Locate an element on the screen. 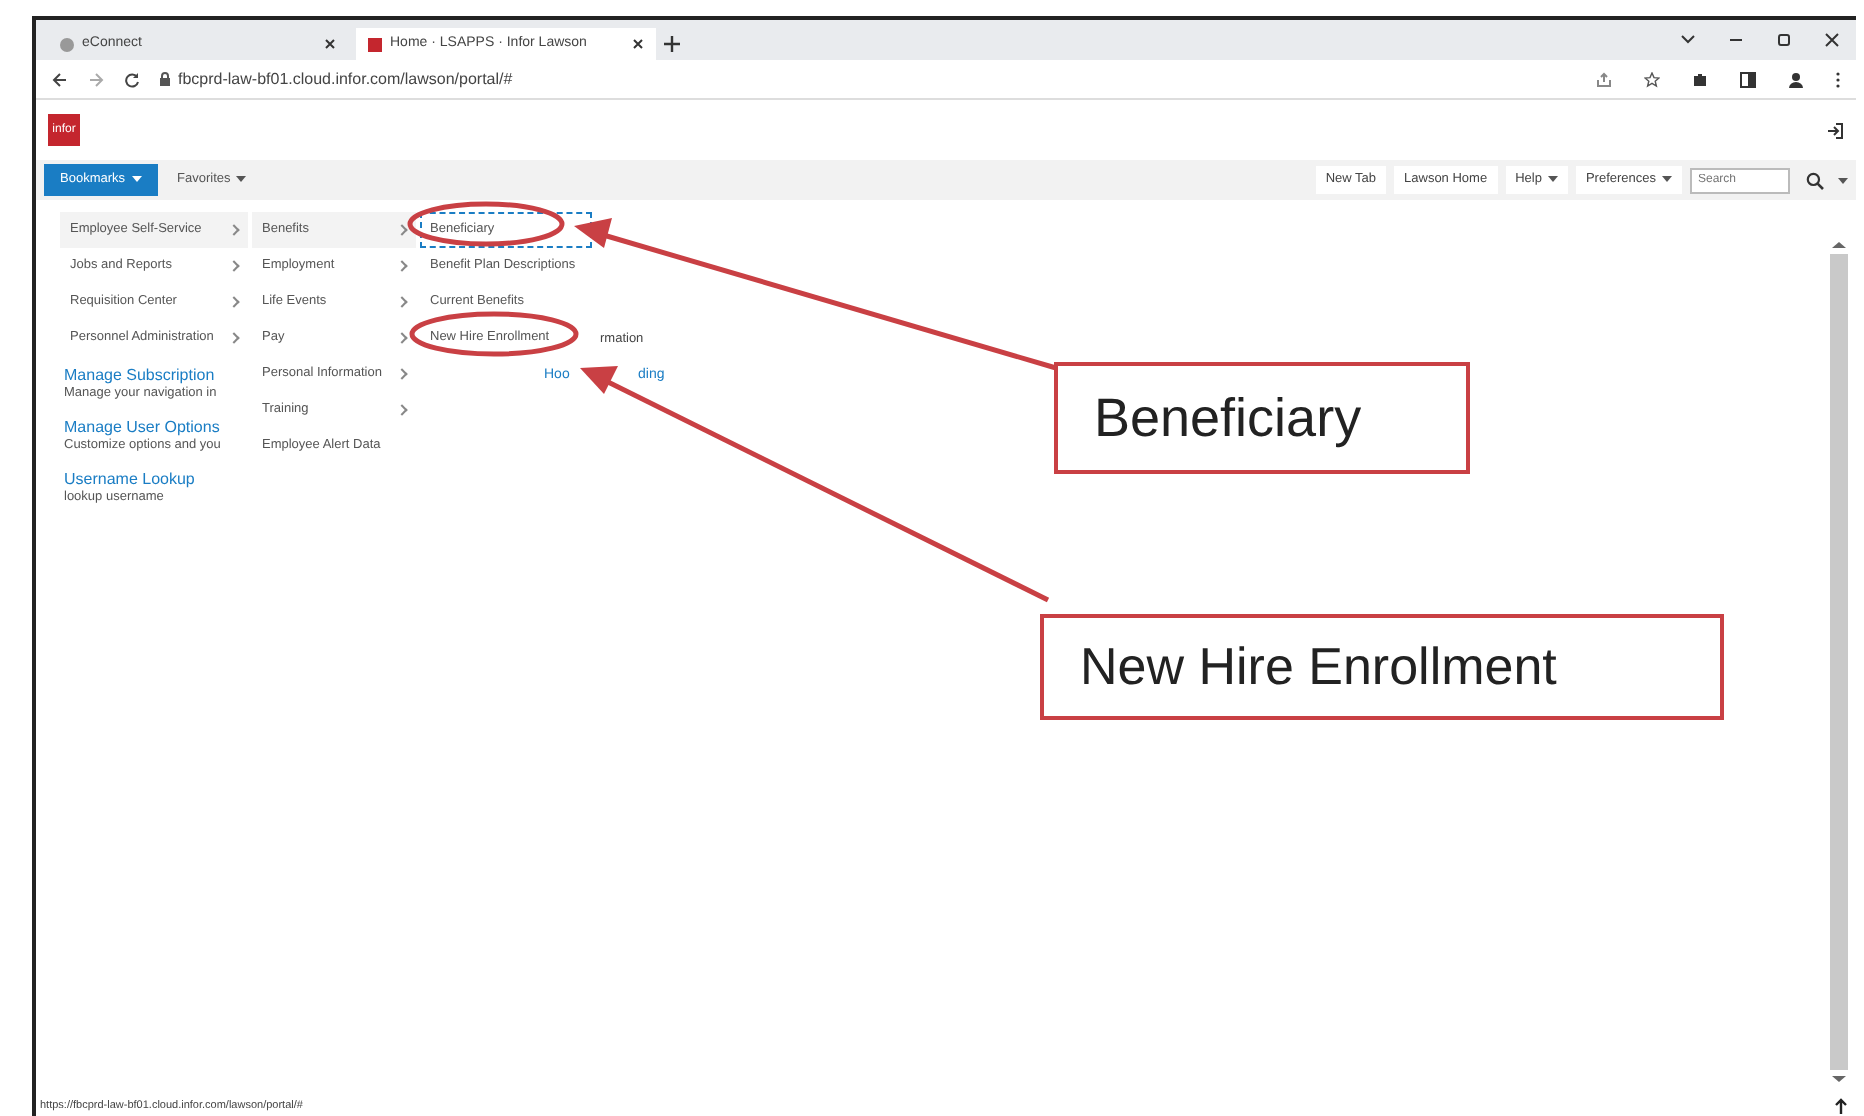 This screenshot has width=1864, height=1116. sign-out-icon is located at coordinates (1835, 130).